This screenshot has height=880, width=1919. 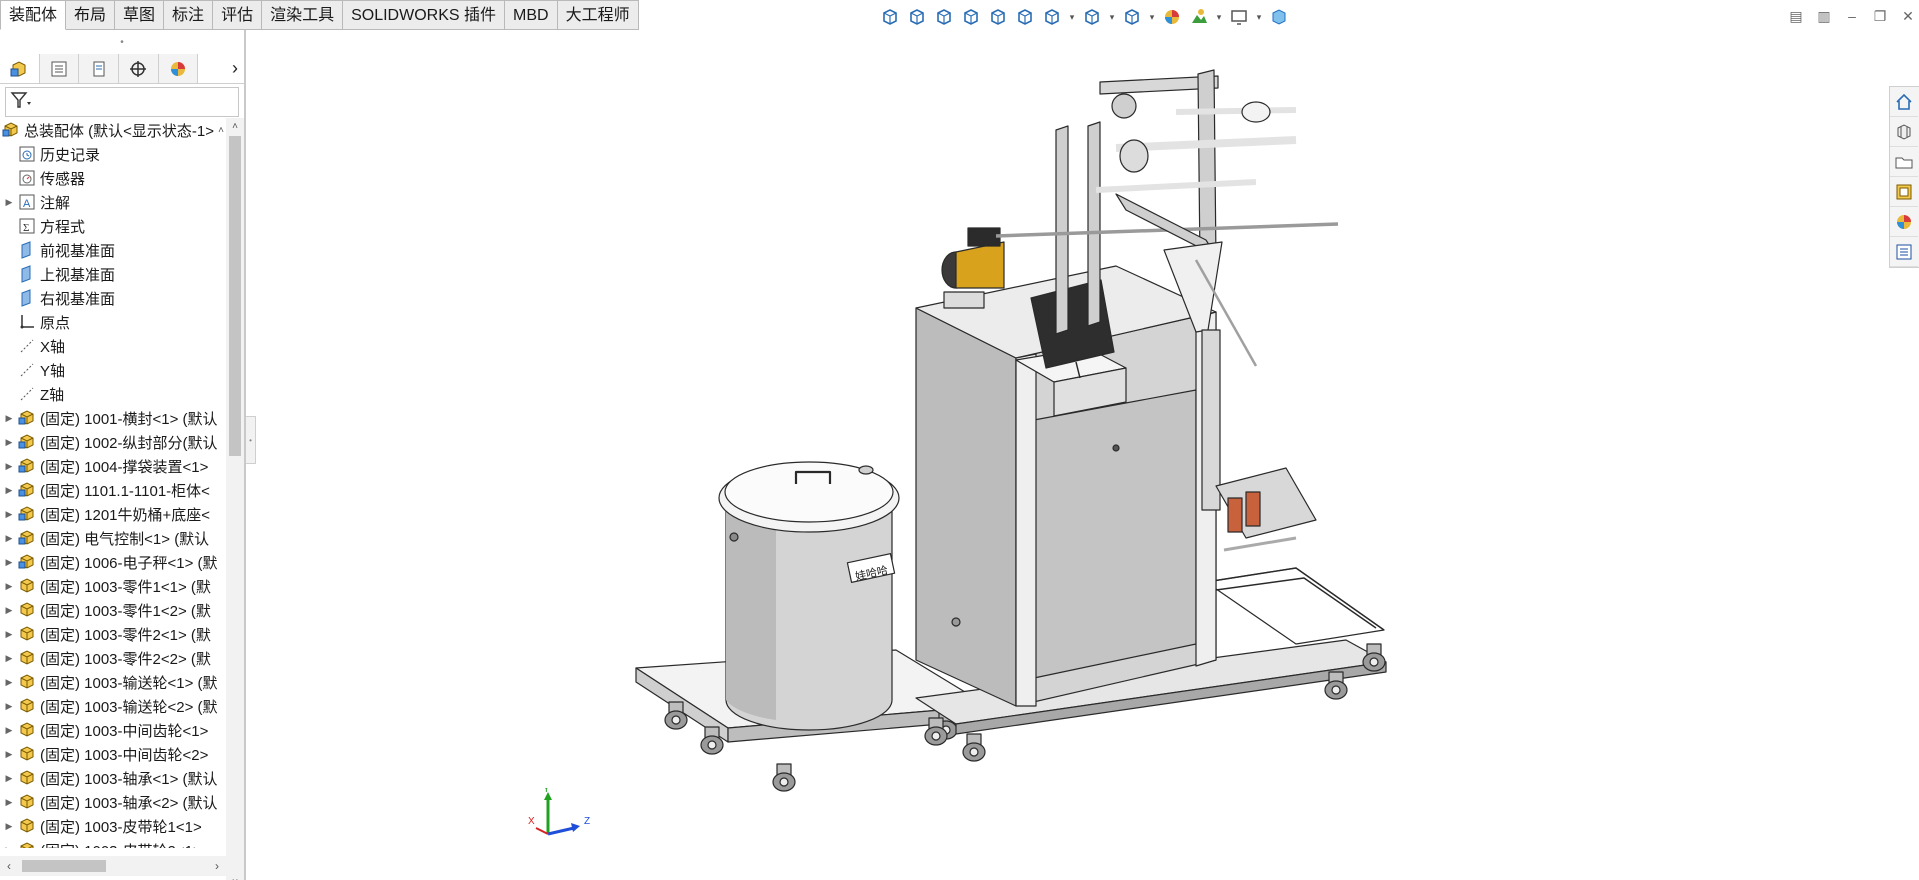 What do you see at coordinates (113, 658) in the screenshot?
I see `tree-item: ▶ (固定) 1003-零件2<2> (默` at bounding box center [113, 658].